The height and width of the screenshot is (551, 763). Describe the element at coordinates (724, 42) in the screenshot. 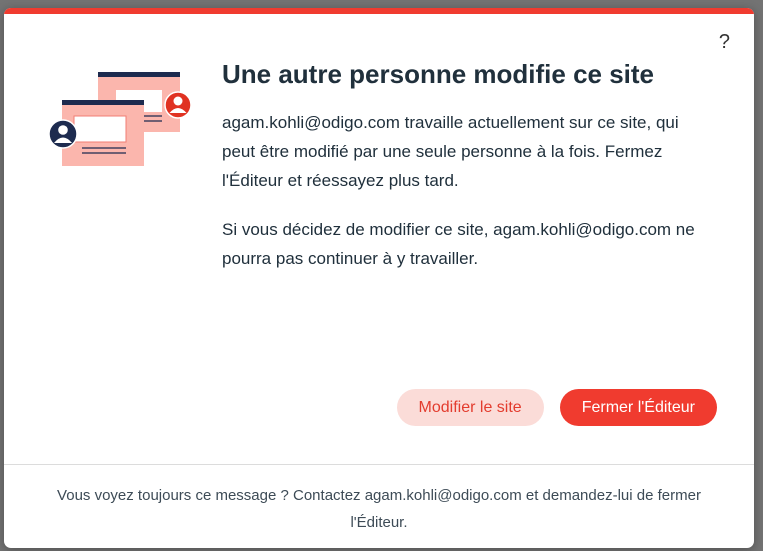

I see `help-button: ?` at that location.